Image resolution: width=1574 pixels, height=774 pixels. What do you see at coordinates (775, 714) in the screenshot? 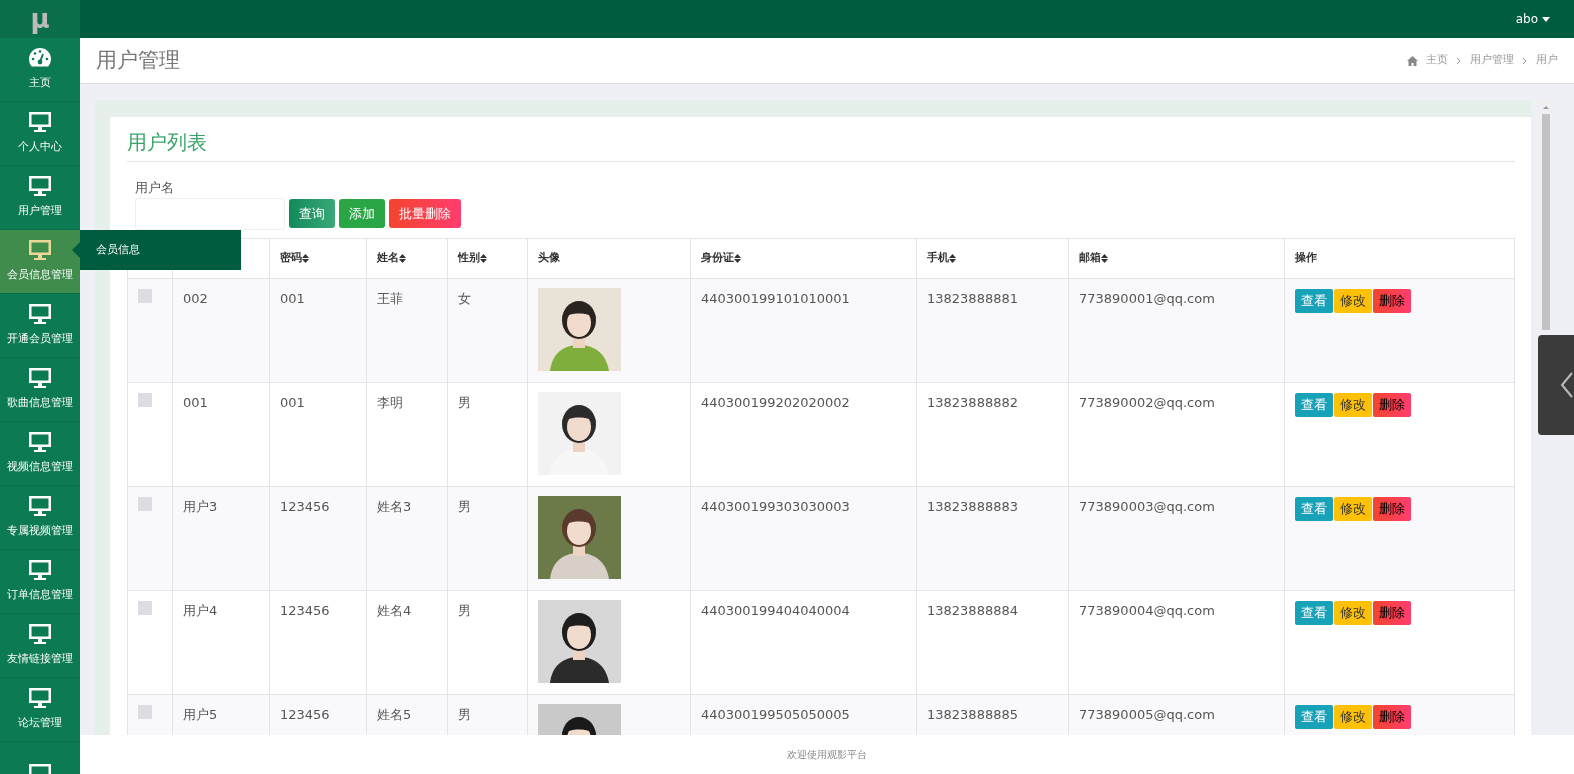
I see `id-card-cell: 440300199505050005` at bounding box center [775, 714].